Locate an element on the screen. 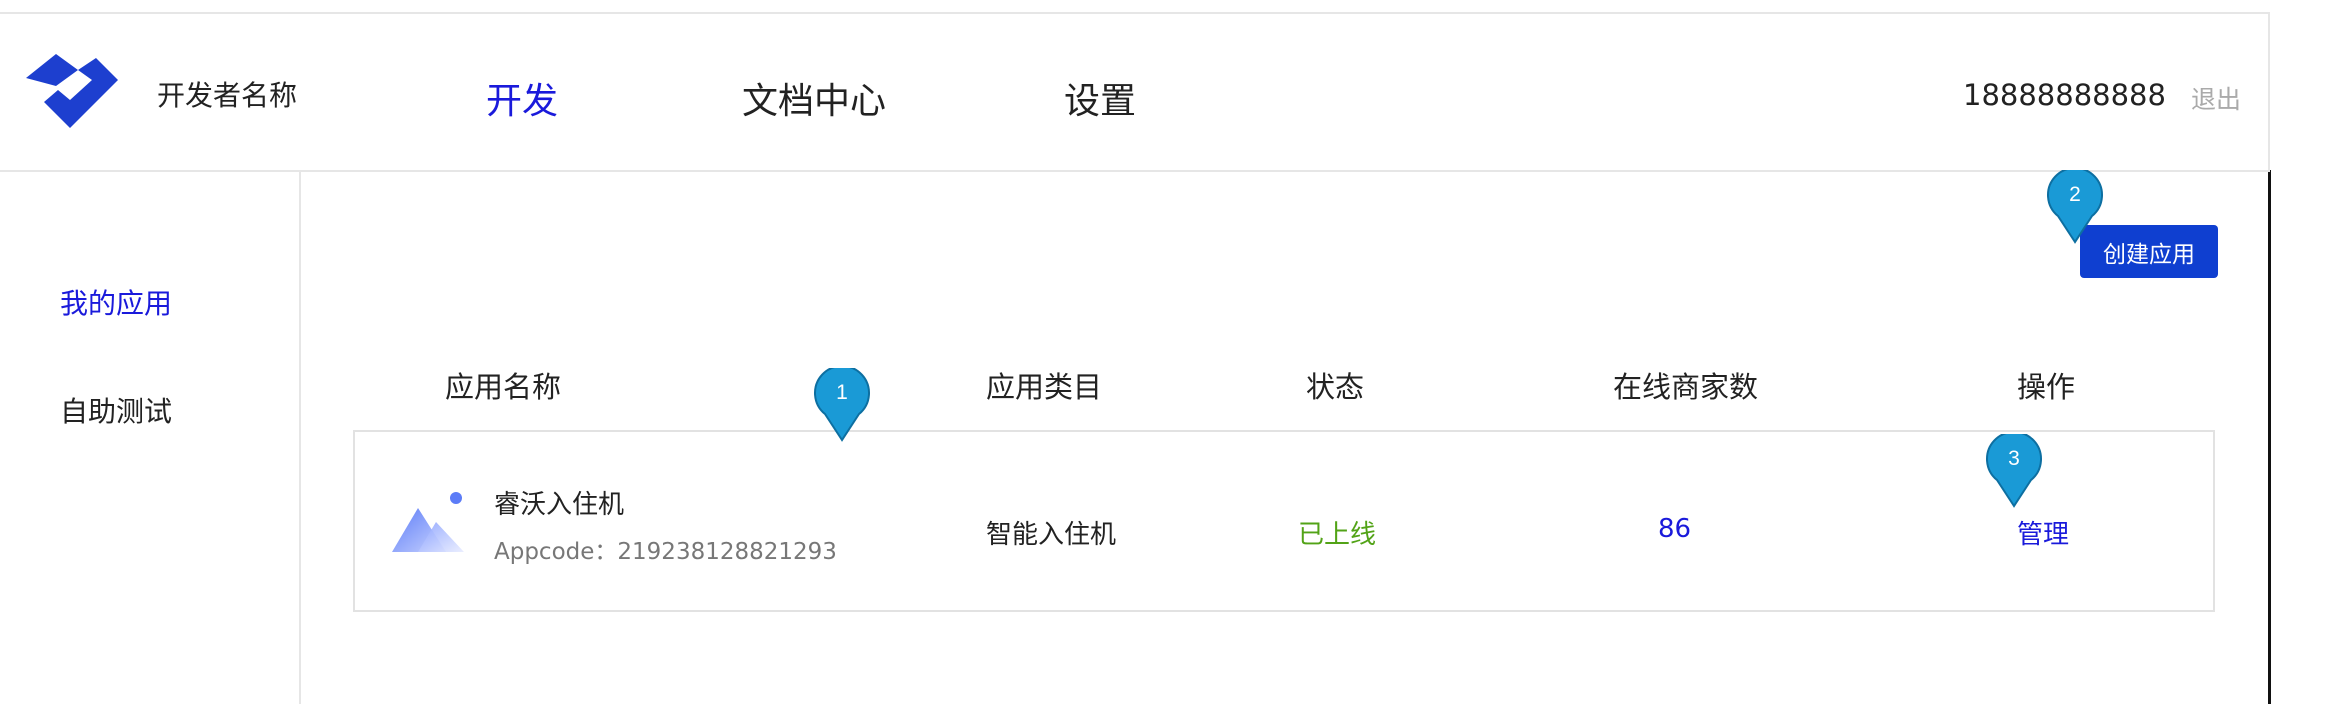 The height and width of the screenshot is (704, 2344). annotation-marker-label: 1 is located at coordinates (842, 392).